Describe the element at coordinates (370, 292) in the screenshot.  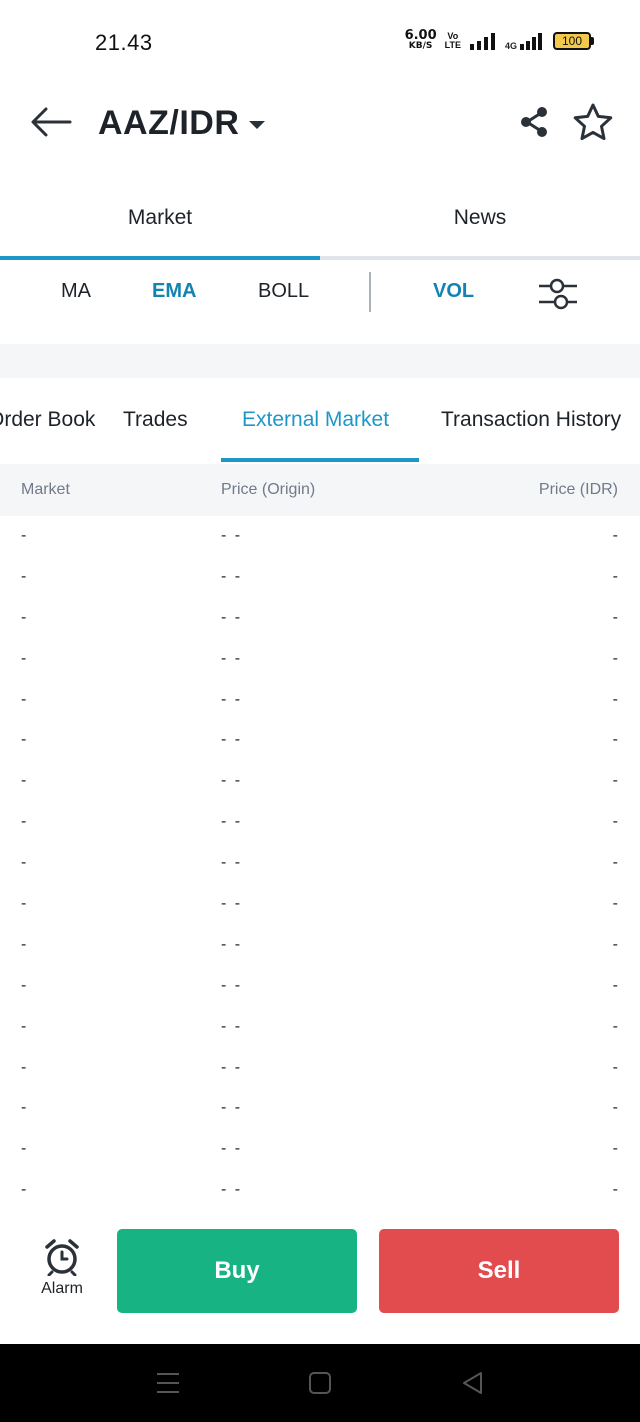
I see `indicator-divider` at that location.